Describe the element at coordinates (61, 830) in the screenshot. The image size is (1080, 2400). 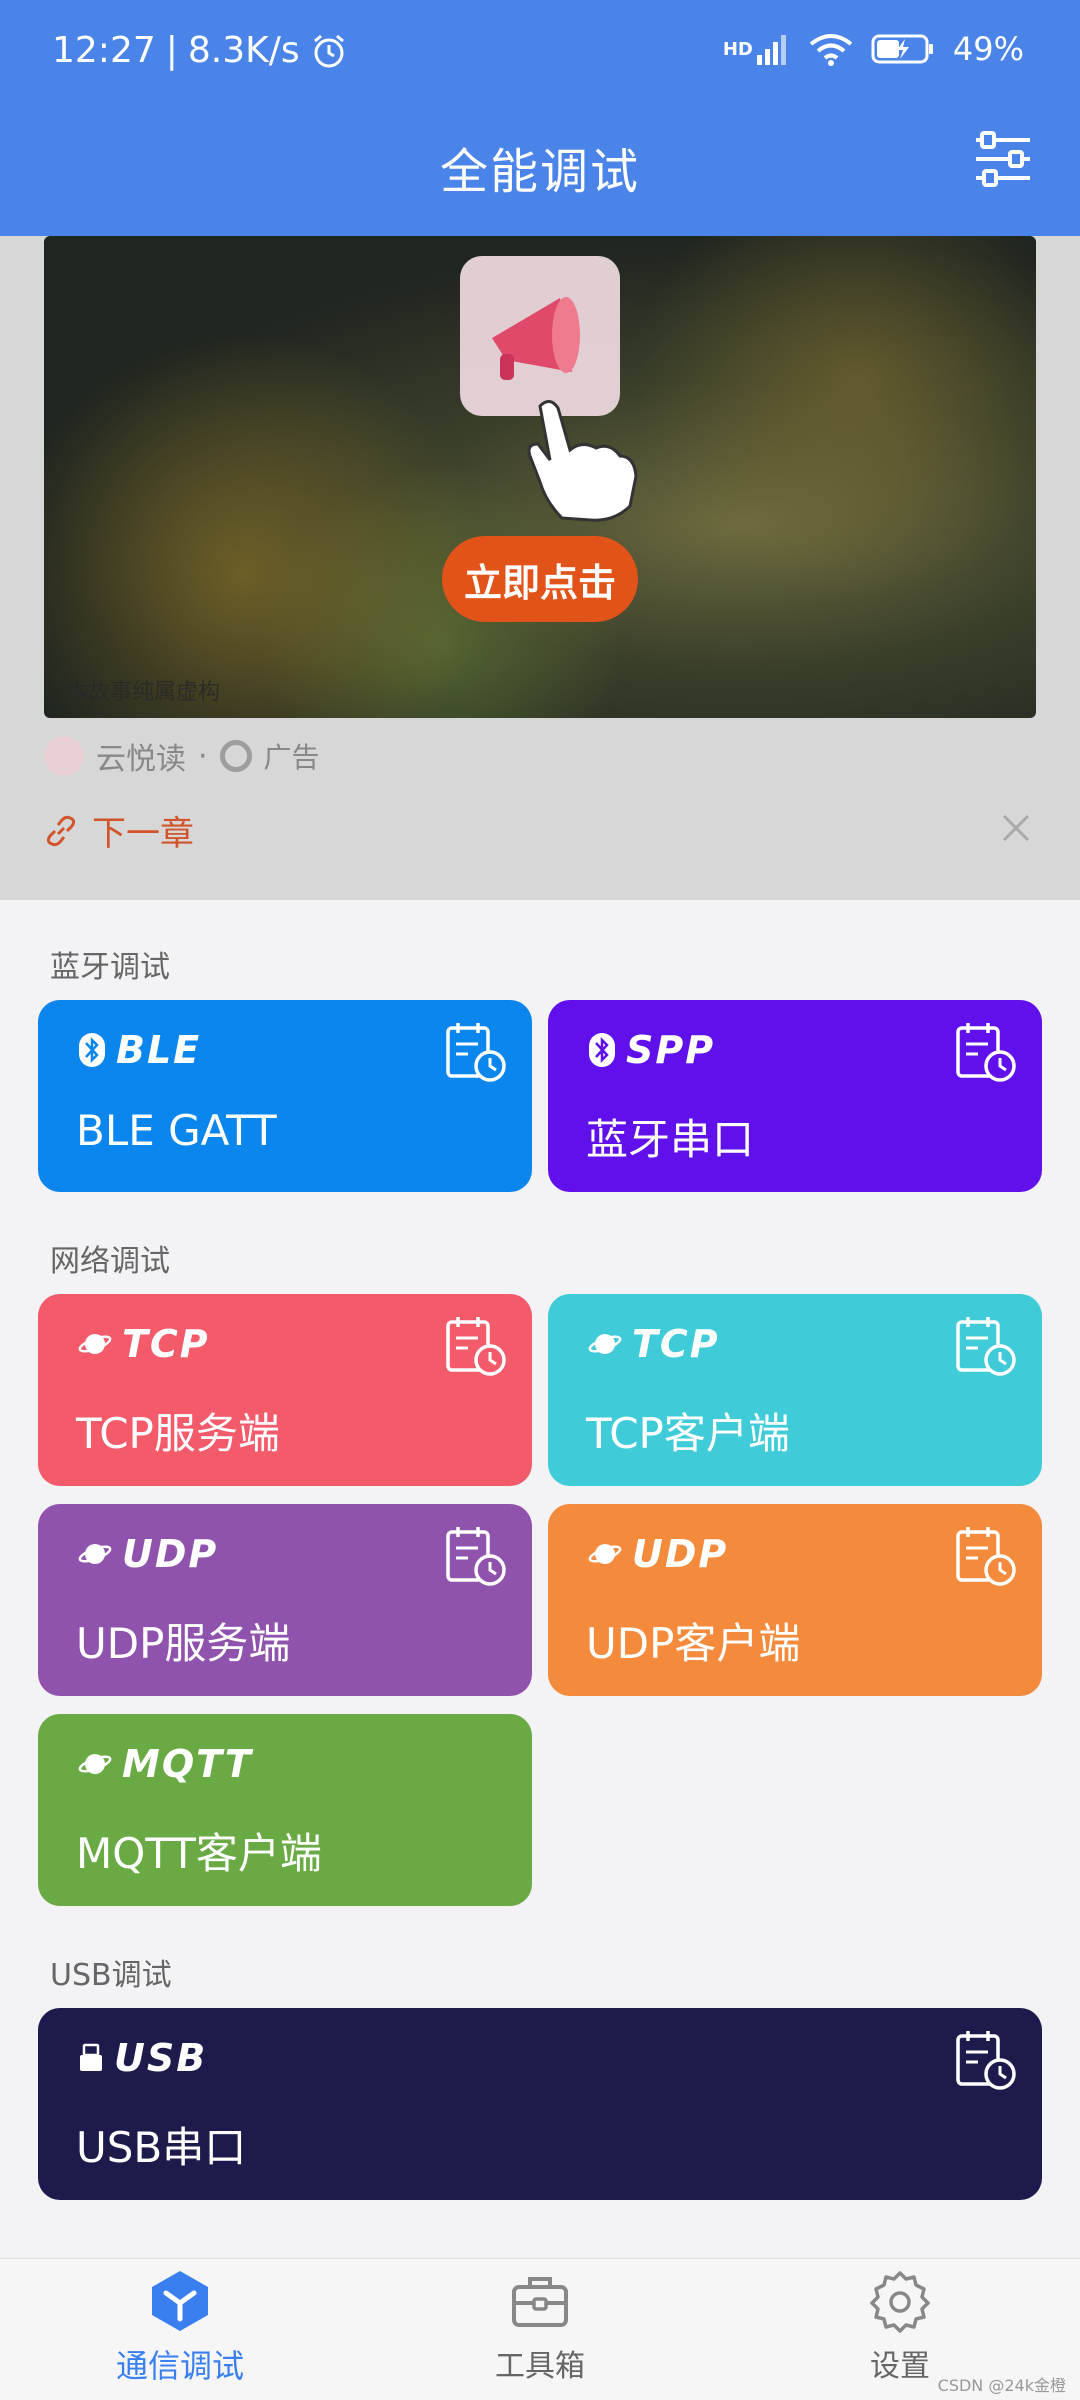
I see `link-icon` at that location.